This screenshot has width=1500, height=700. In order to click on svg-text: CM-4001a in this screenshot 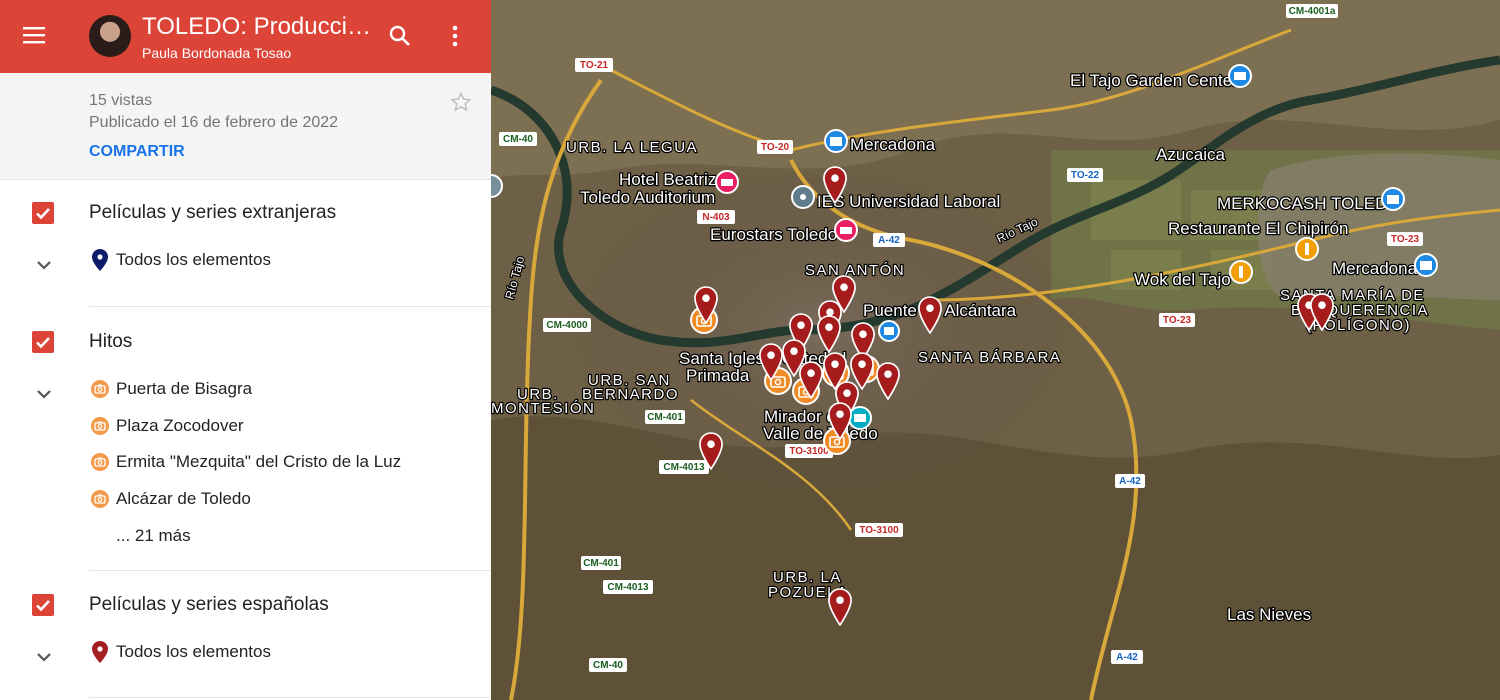, I will do `click(1312, 11)`.